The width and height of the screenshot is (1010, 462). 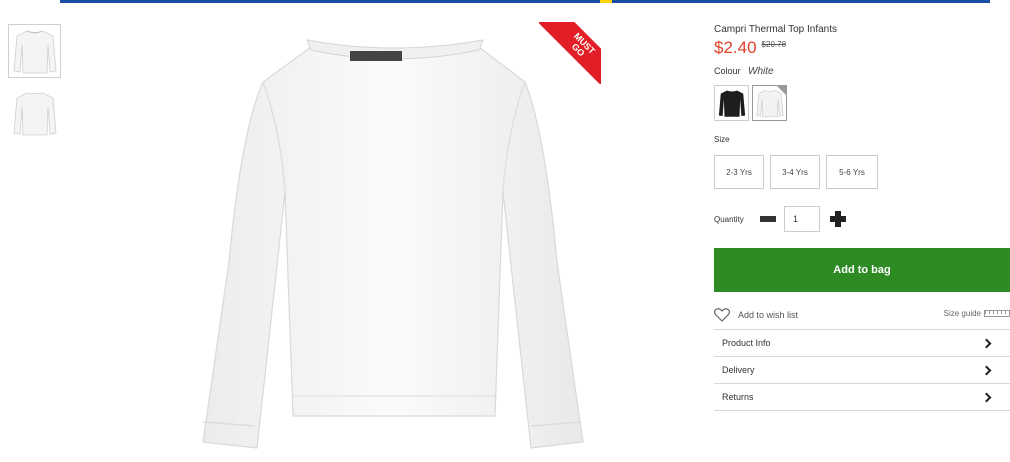 I want to click on product-title: Campri Thermal Top Infants, so click(x=776, y=29).